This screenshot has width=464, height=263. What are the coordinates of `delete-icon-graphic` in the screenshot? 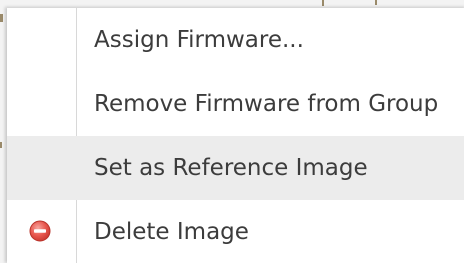 It's located at (40, 231).